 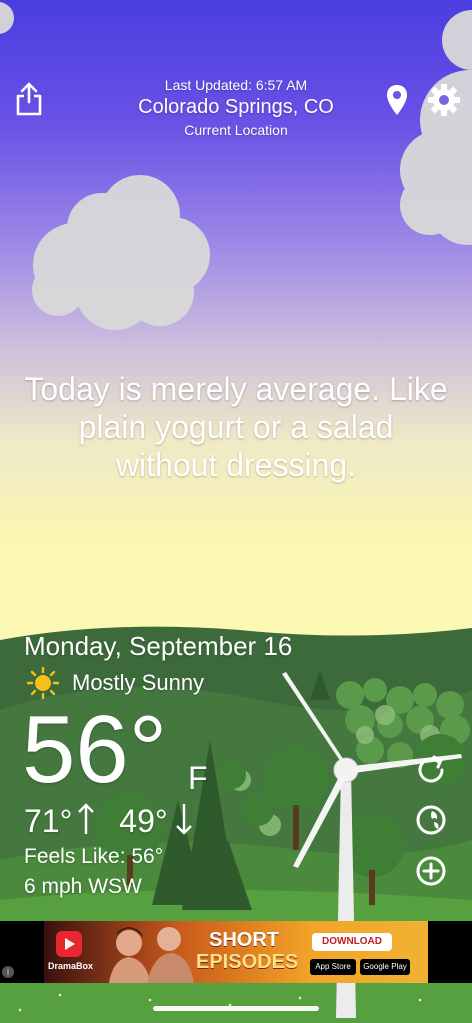 I want to click on ad-artwork, so click(x=151, y=955).